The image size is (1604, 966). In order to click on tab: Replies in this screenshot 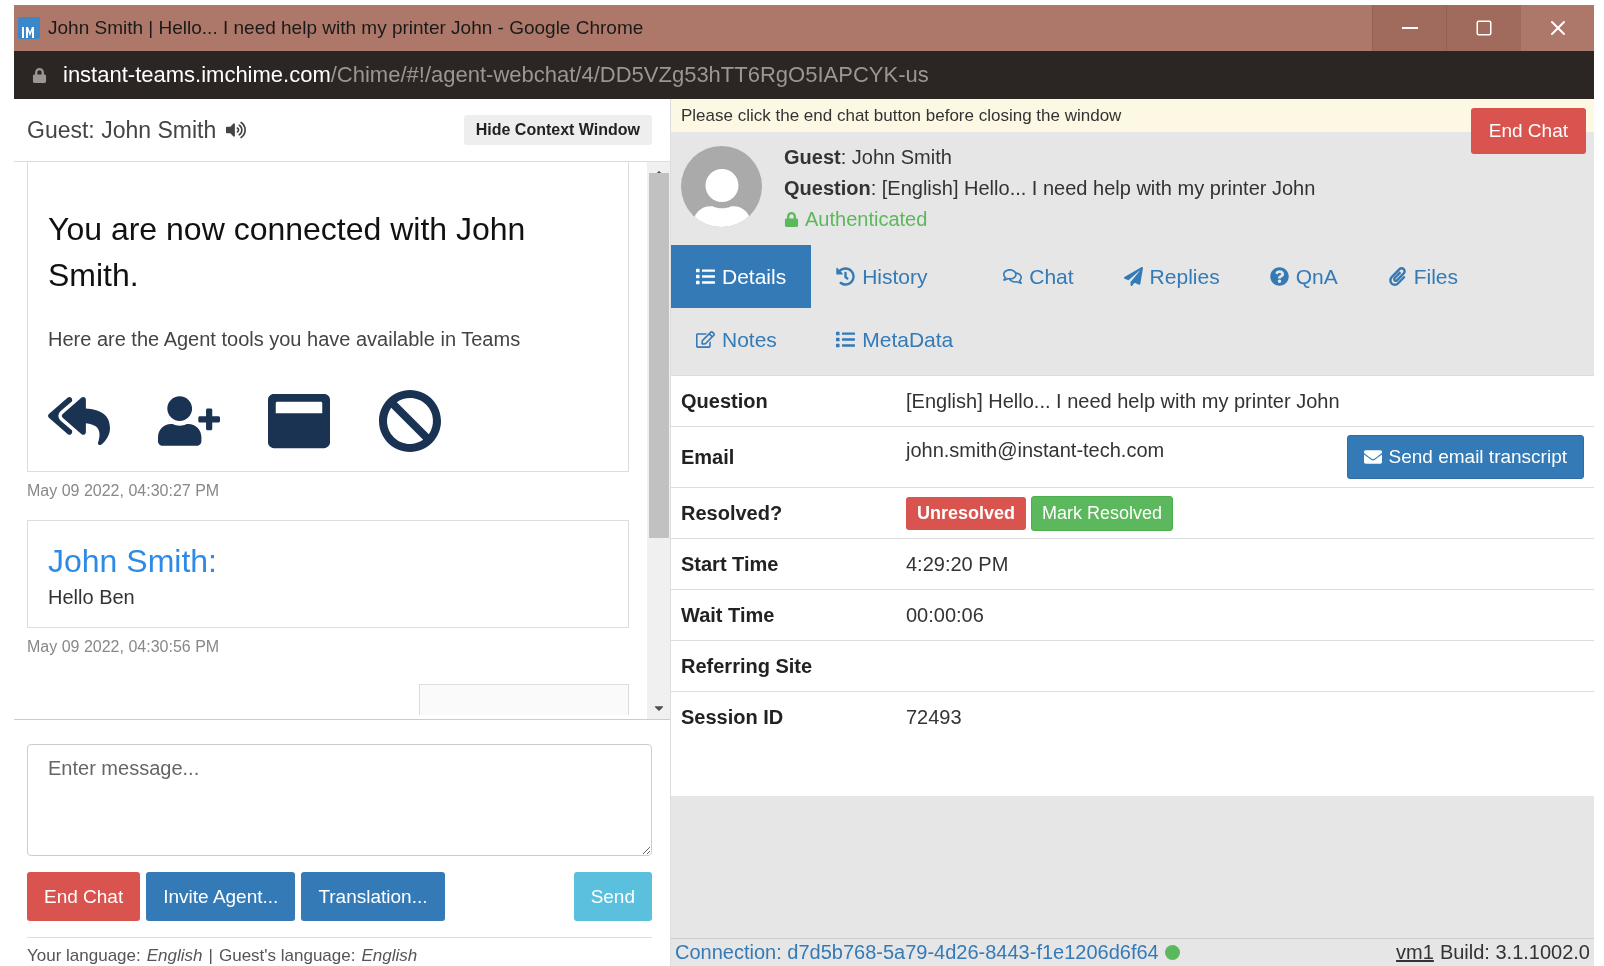, I will do `click(1171, 276)`.